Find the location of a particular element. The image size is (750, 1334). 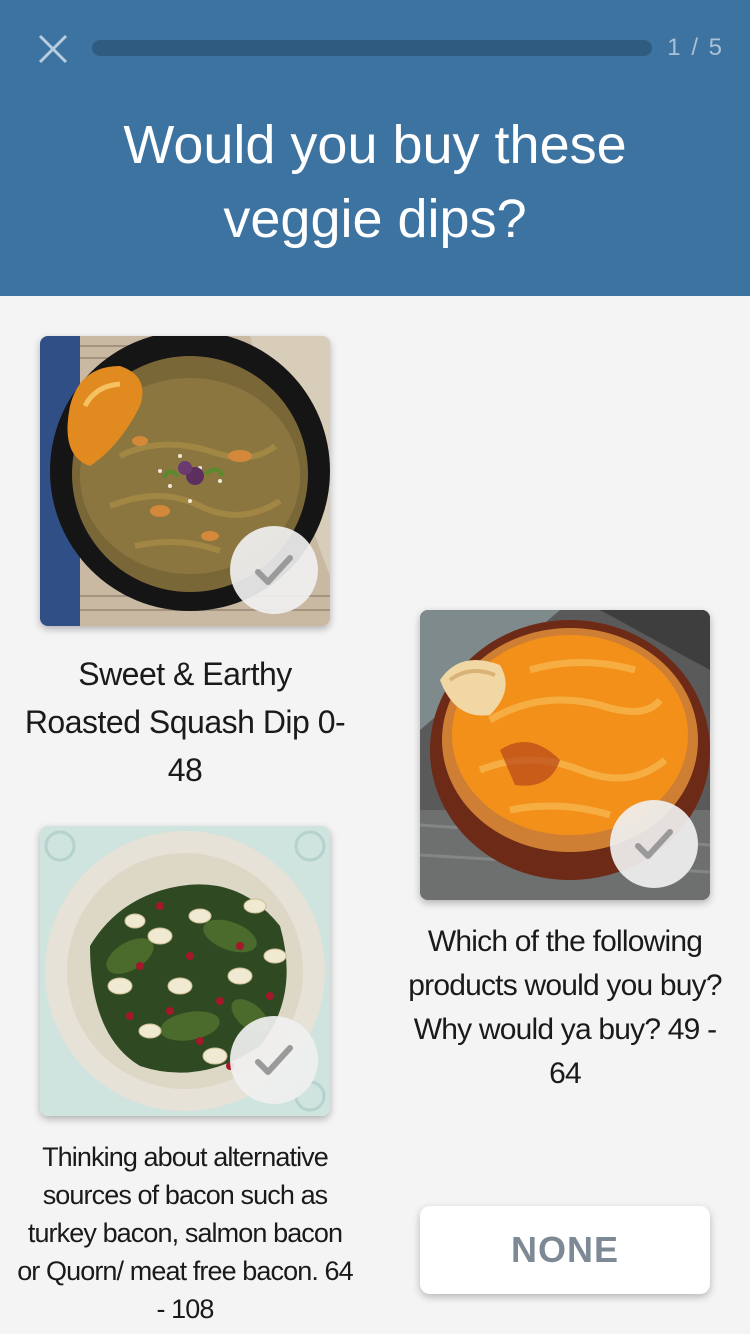

option-card-squash-dip is located at coordinates (185, 481).